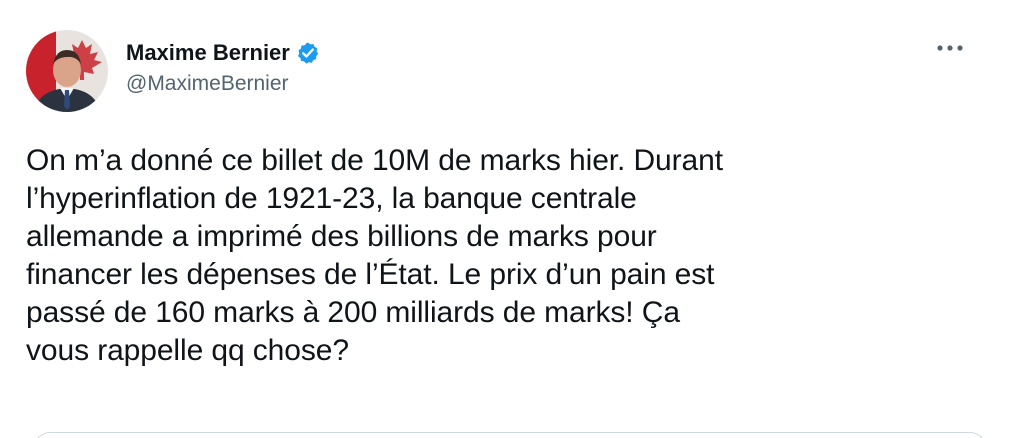 This screenshot has height=438, width=1016. I want to click on display-name: Maxime Bernier, so click(208, 53).